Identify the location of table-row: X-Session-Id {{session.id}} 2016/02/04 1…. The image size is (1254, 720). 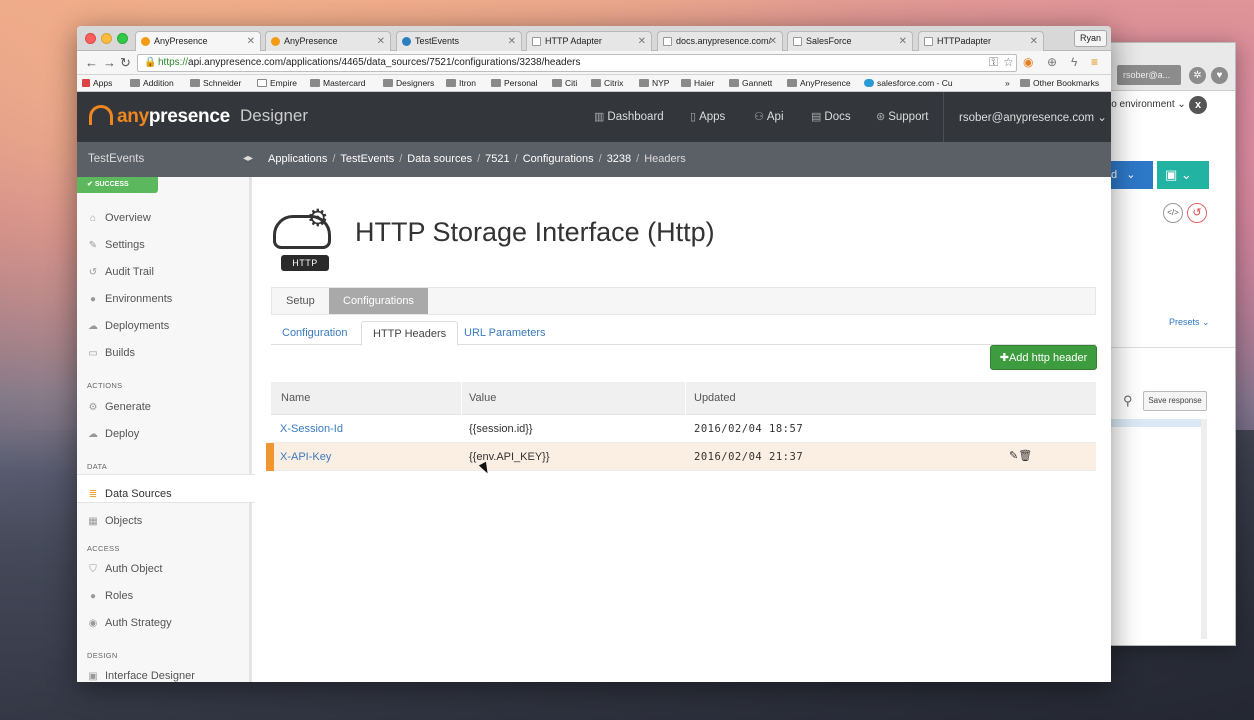
(683, 429).